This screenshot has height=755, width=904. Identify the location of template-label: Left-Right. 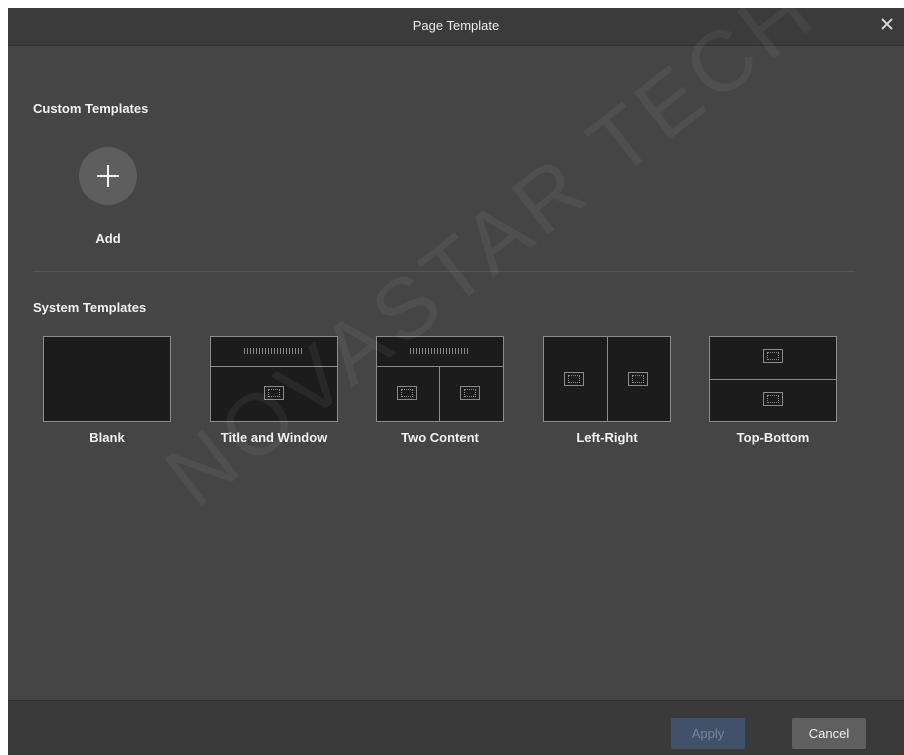
(607, 437).